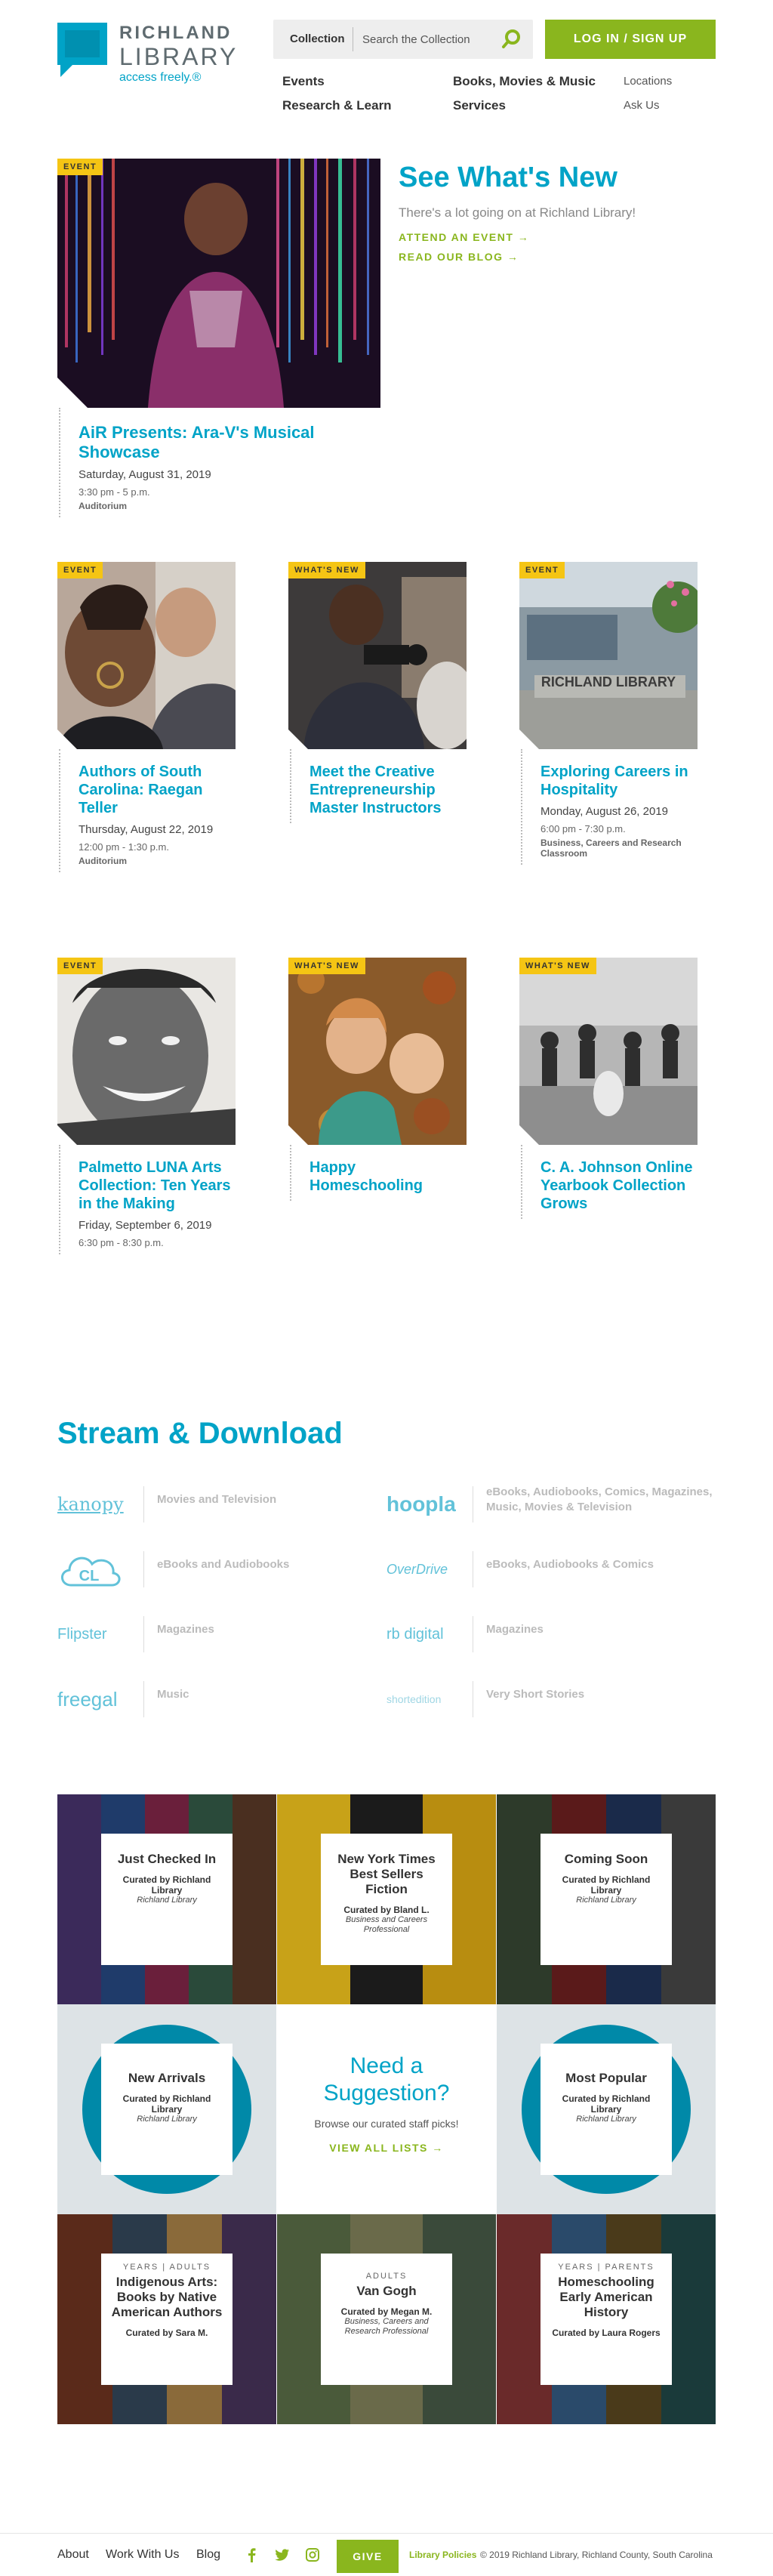 The height and width of the screenshot is (2576, 773). Describe the element at coordinates (155, 54) in the screenshot. I see `logo: RICHLAND LIBRARY access freely.®` at that location.